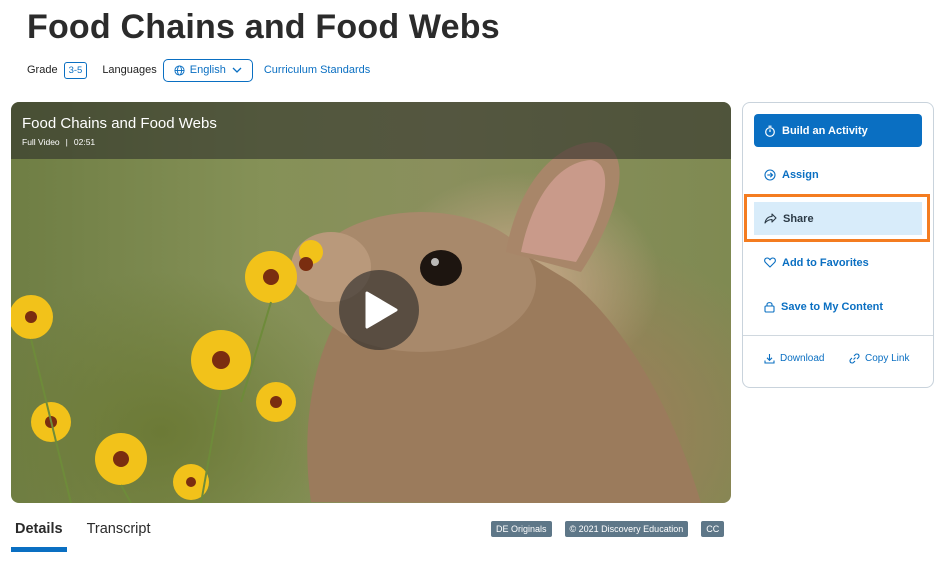 This screenshot has height=566, width=946. Describe the element at coordinates (42, 70) in the screenshot. I see `grade-label: Grade` at that location.